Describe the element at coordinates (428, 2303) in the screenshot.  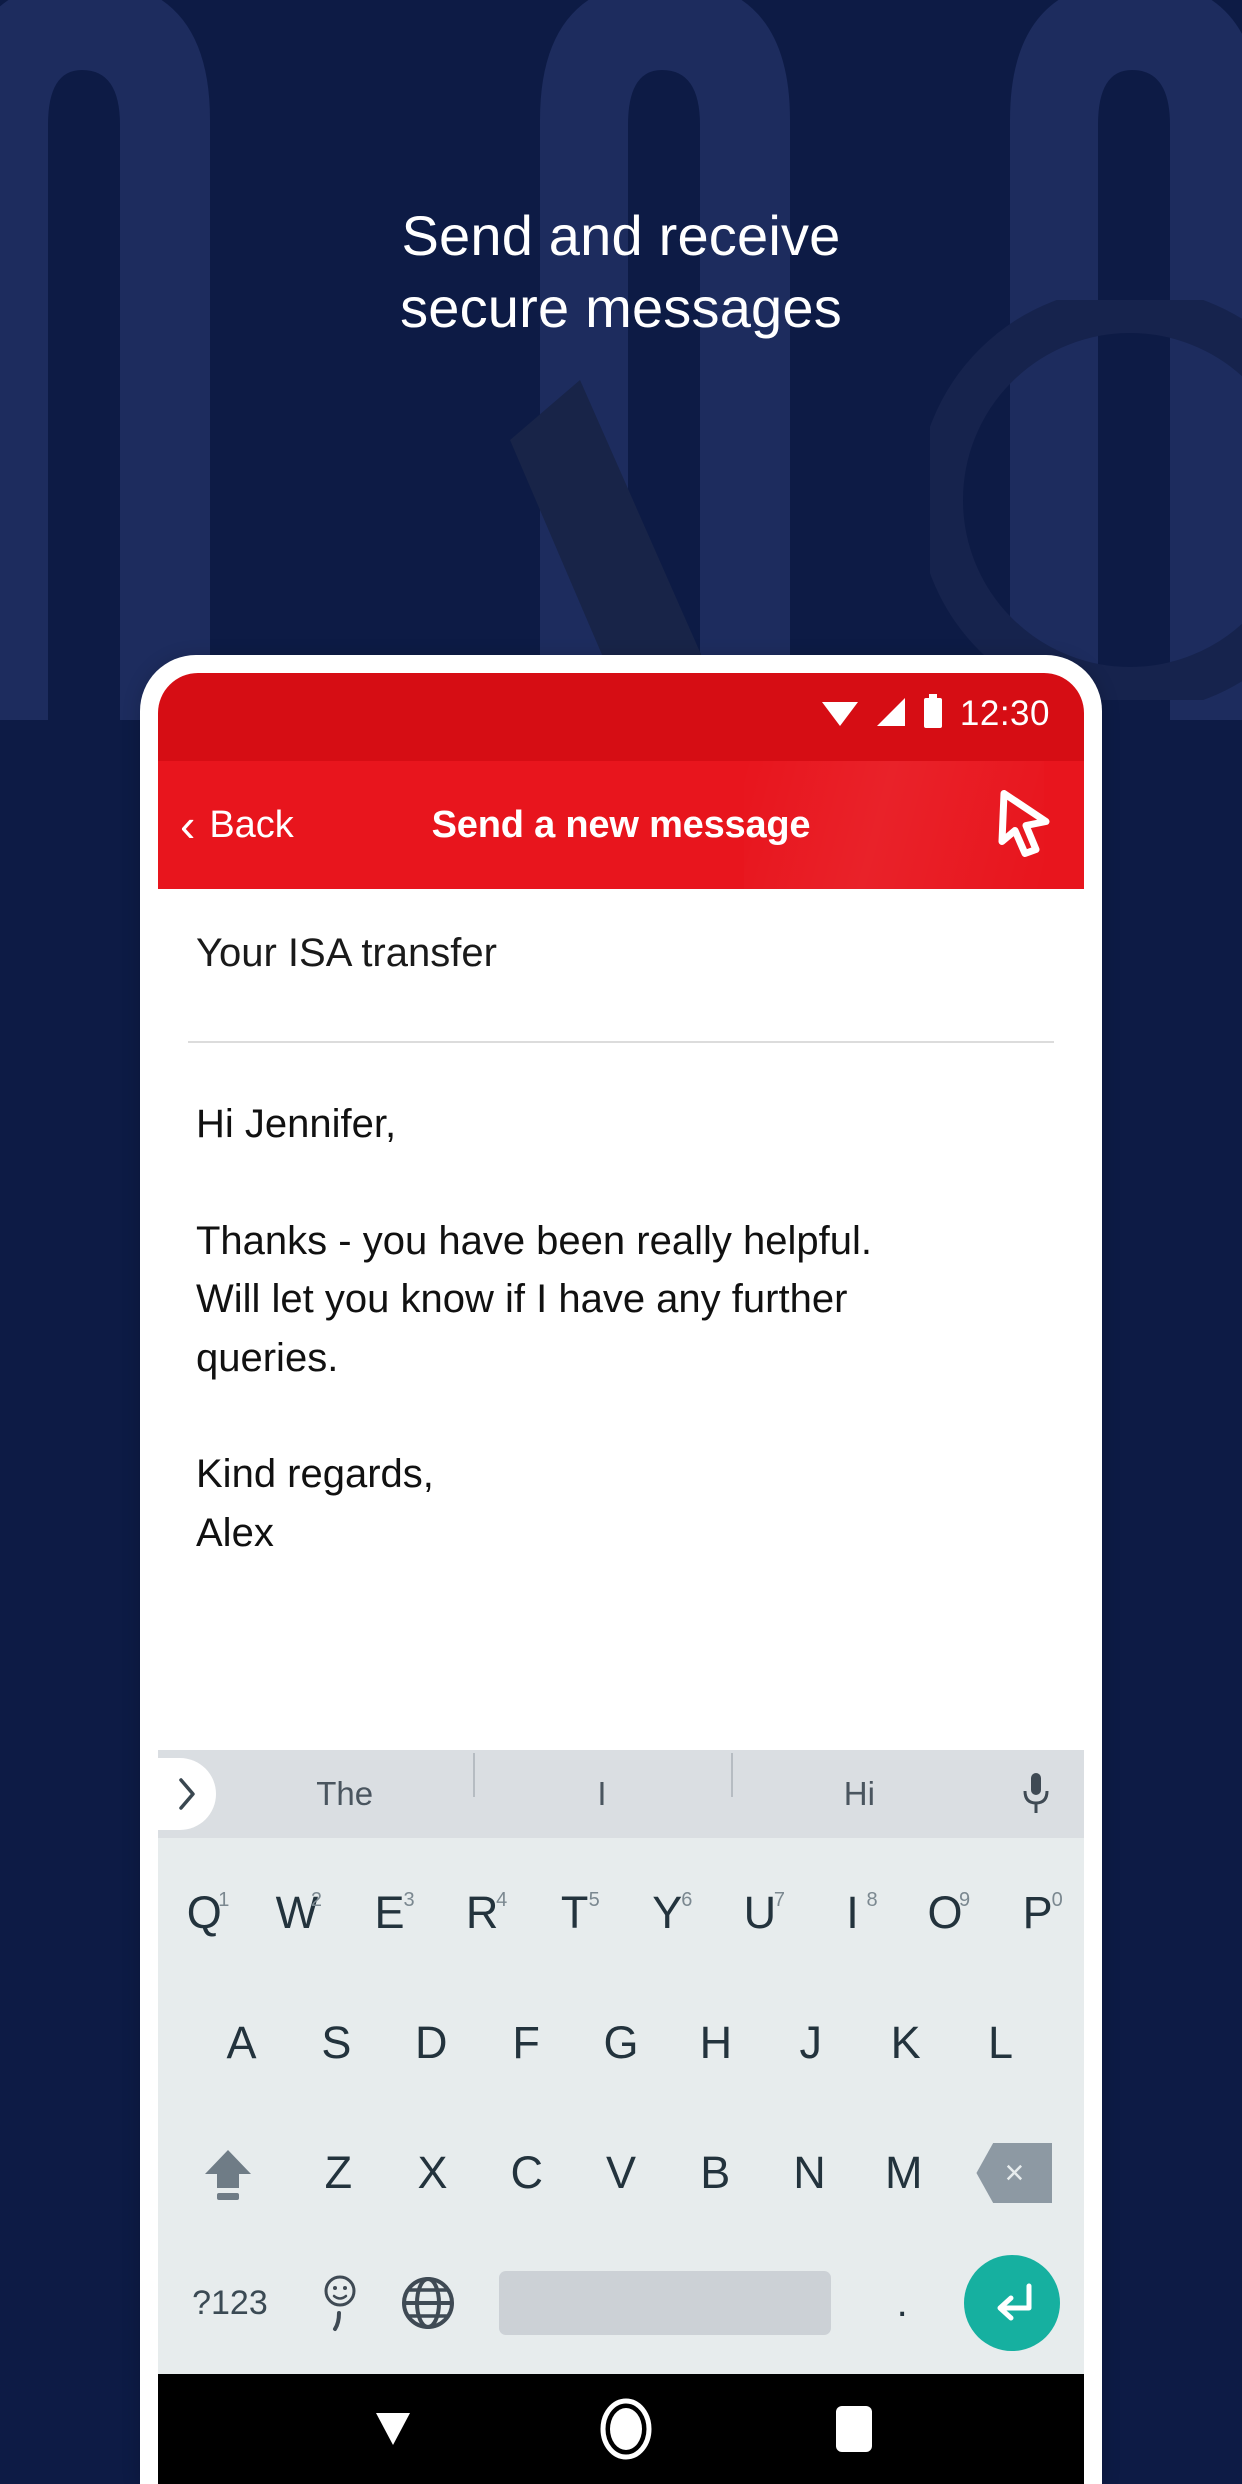
I see `globe-icon` at that location.